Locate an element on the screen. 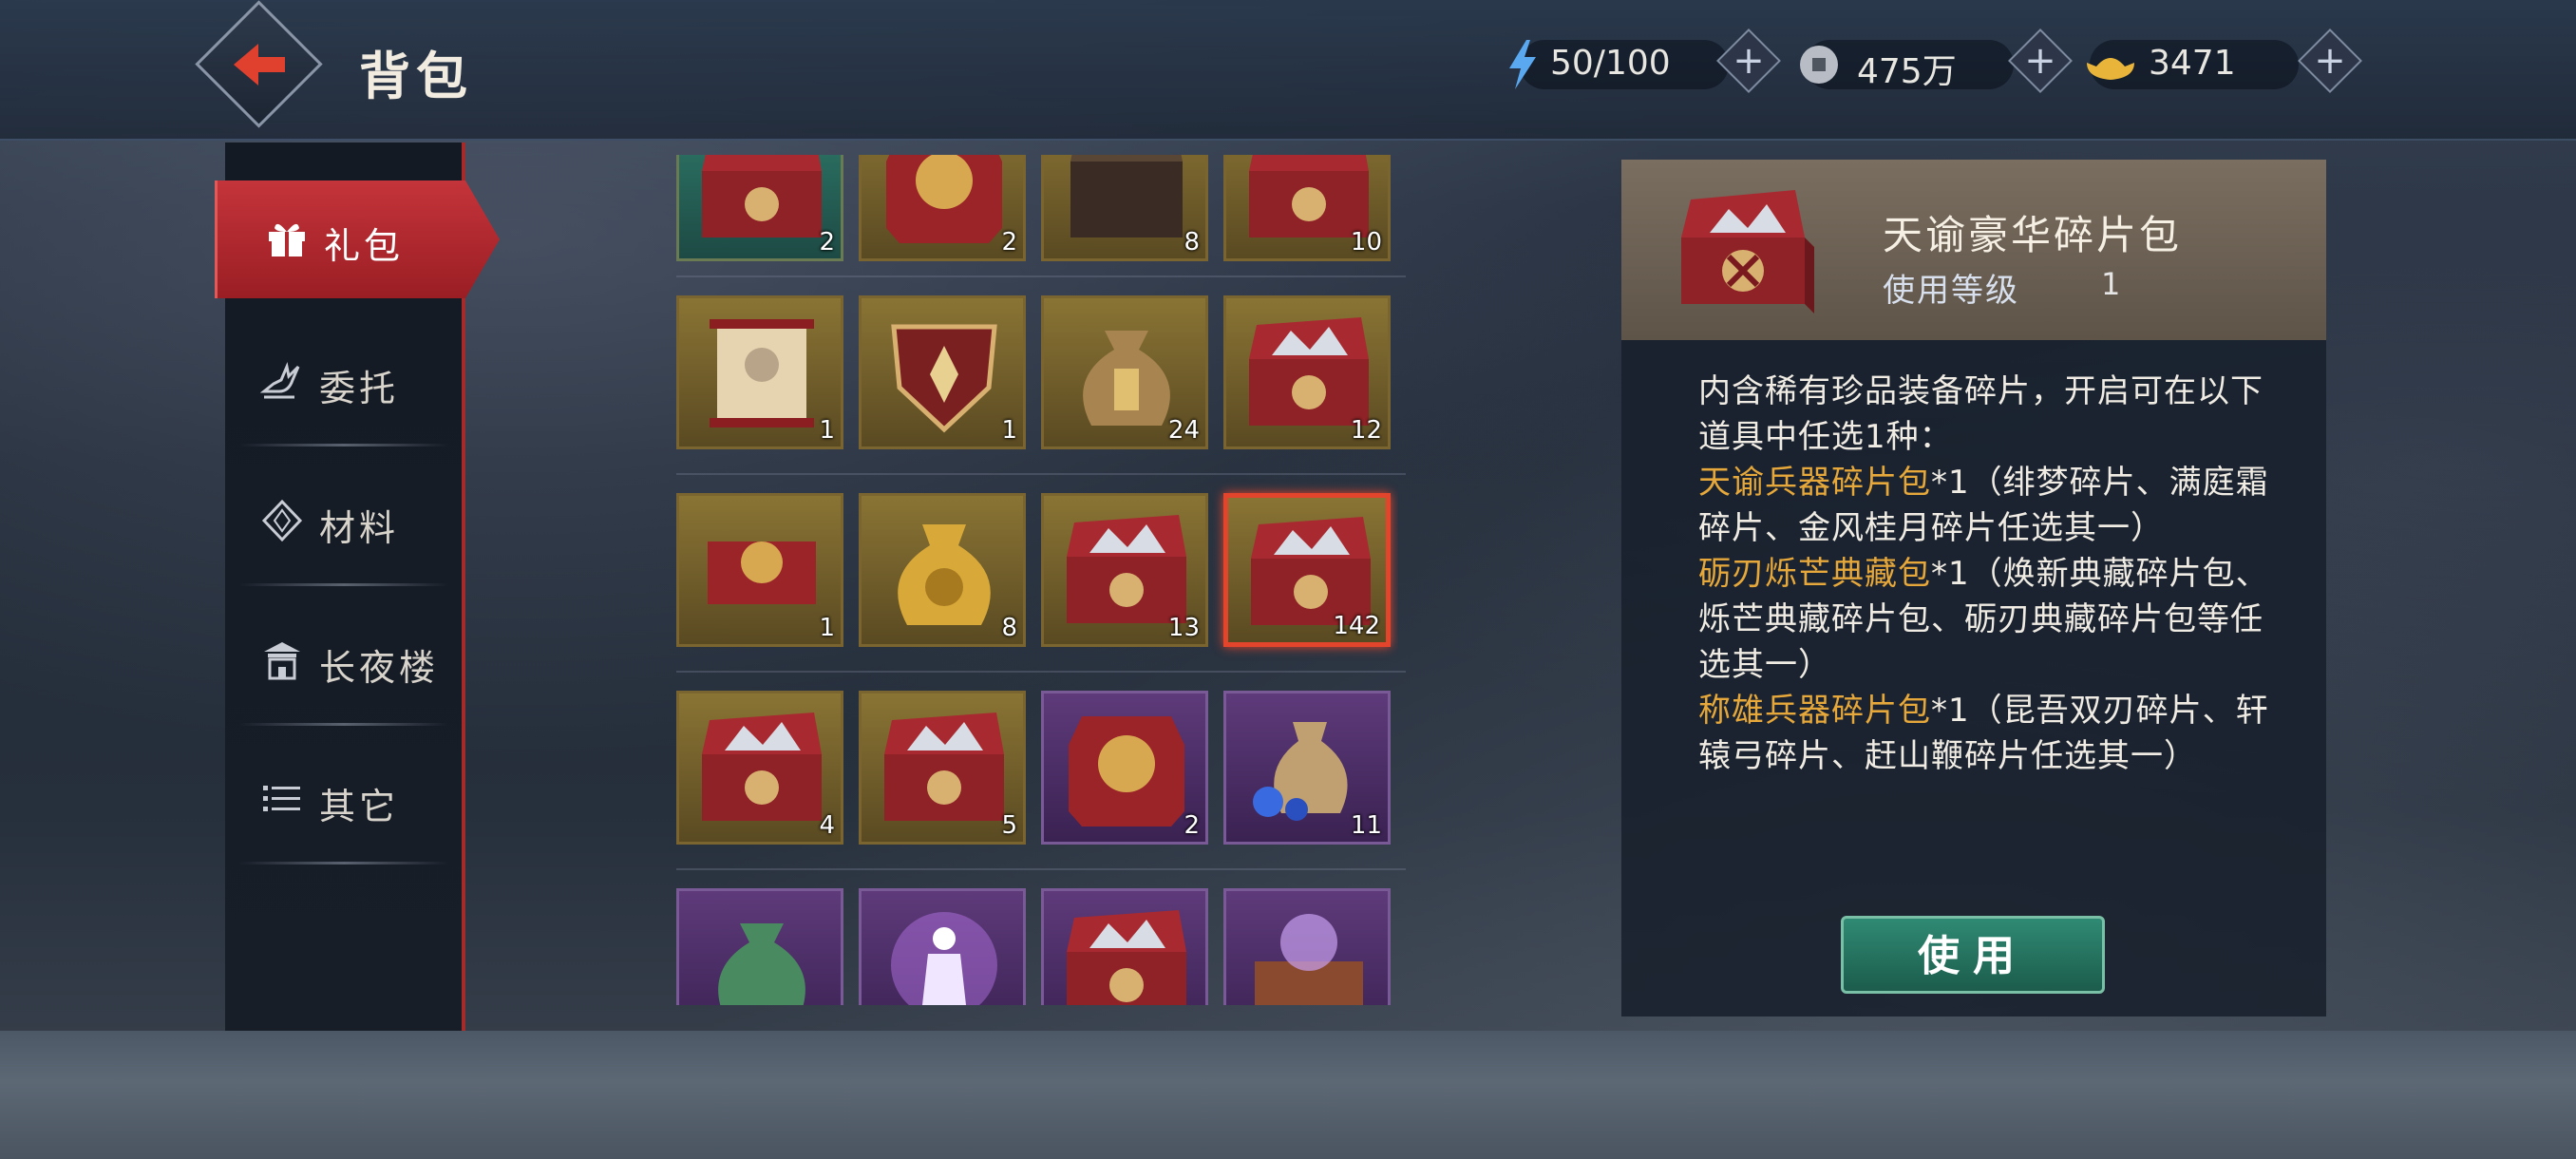 This screenshot has height=1159, width=2576. use-button-label: 使用 is located at coordinates (1973, 952).